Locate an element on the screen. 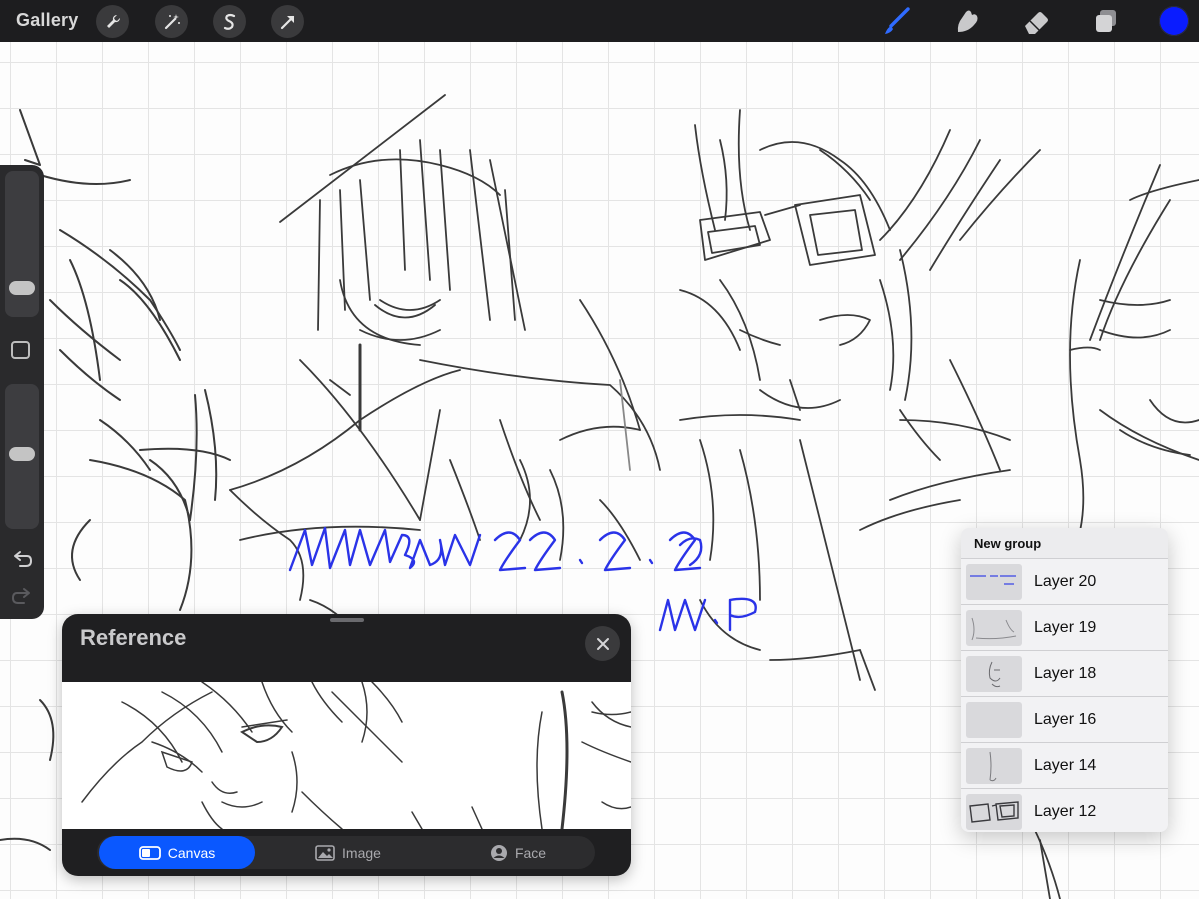 The height and width of the screenshot is (899, 1199). top-toolbar: Gallery is located at coordinates (599, 21).